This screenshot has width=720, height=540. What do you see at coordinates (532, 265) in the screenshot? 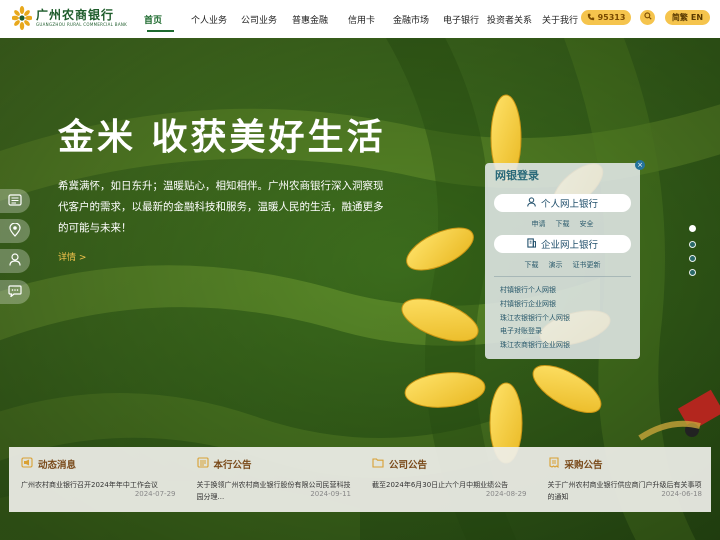
I see `corporate-download-link: 下载` at bounding box center [532, 265].